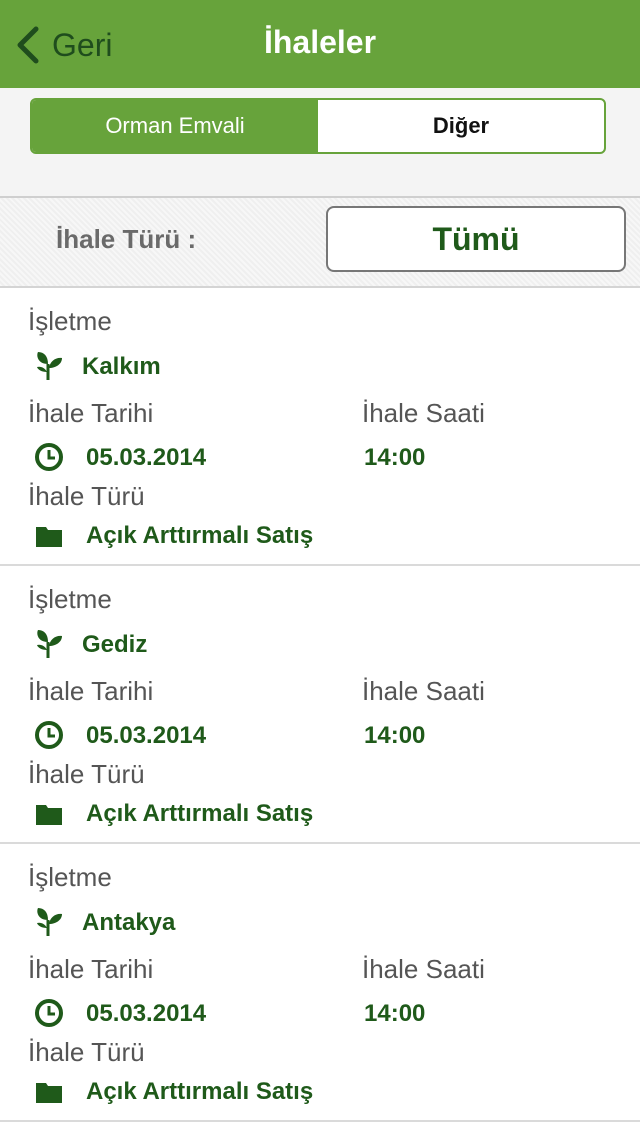  What do you see at coordinates (476, 239) in the screenshot?
I see `tender-type-selector: Tümü` at bounding box center [476, 239].